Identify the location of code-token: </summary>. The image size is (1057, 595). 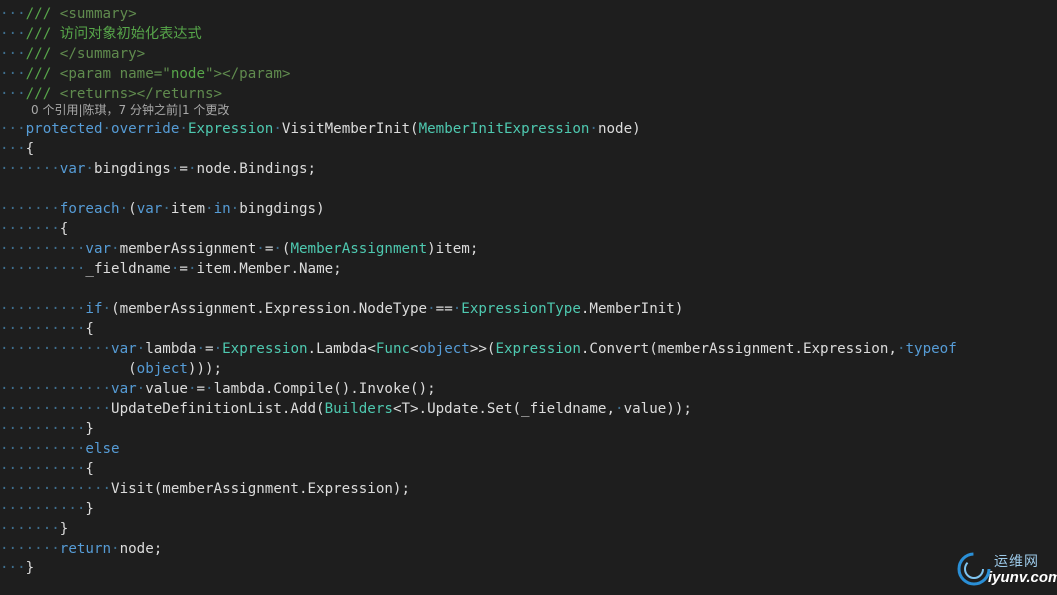
(102, 54).